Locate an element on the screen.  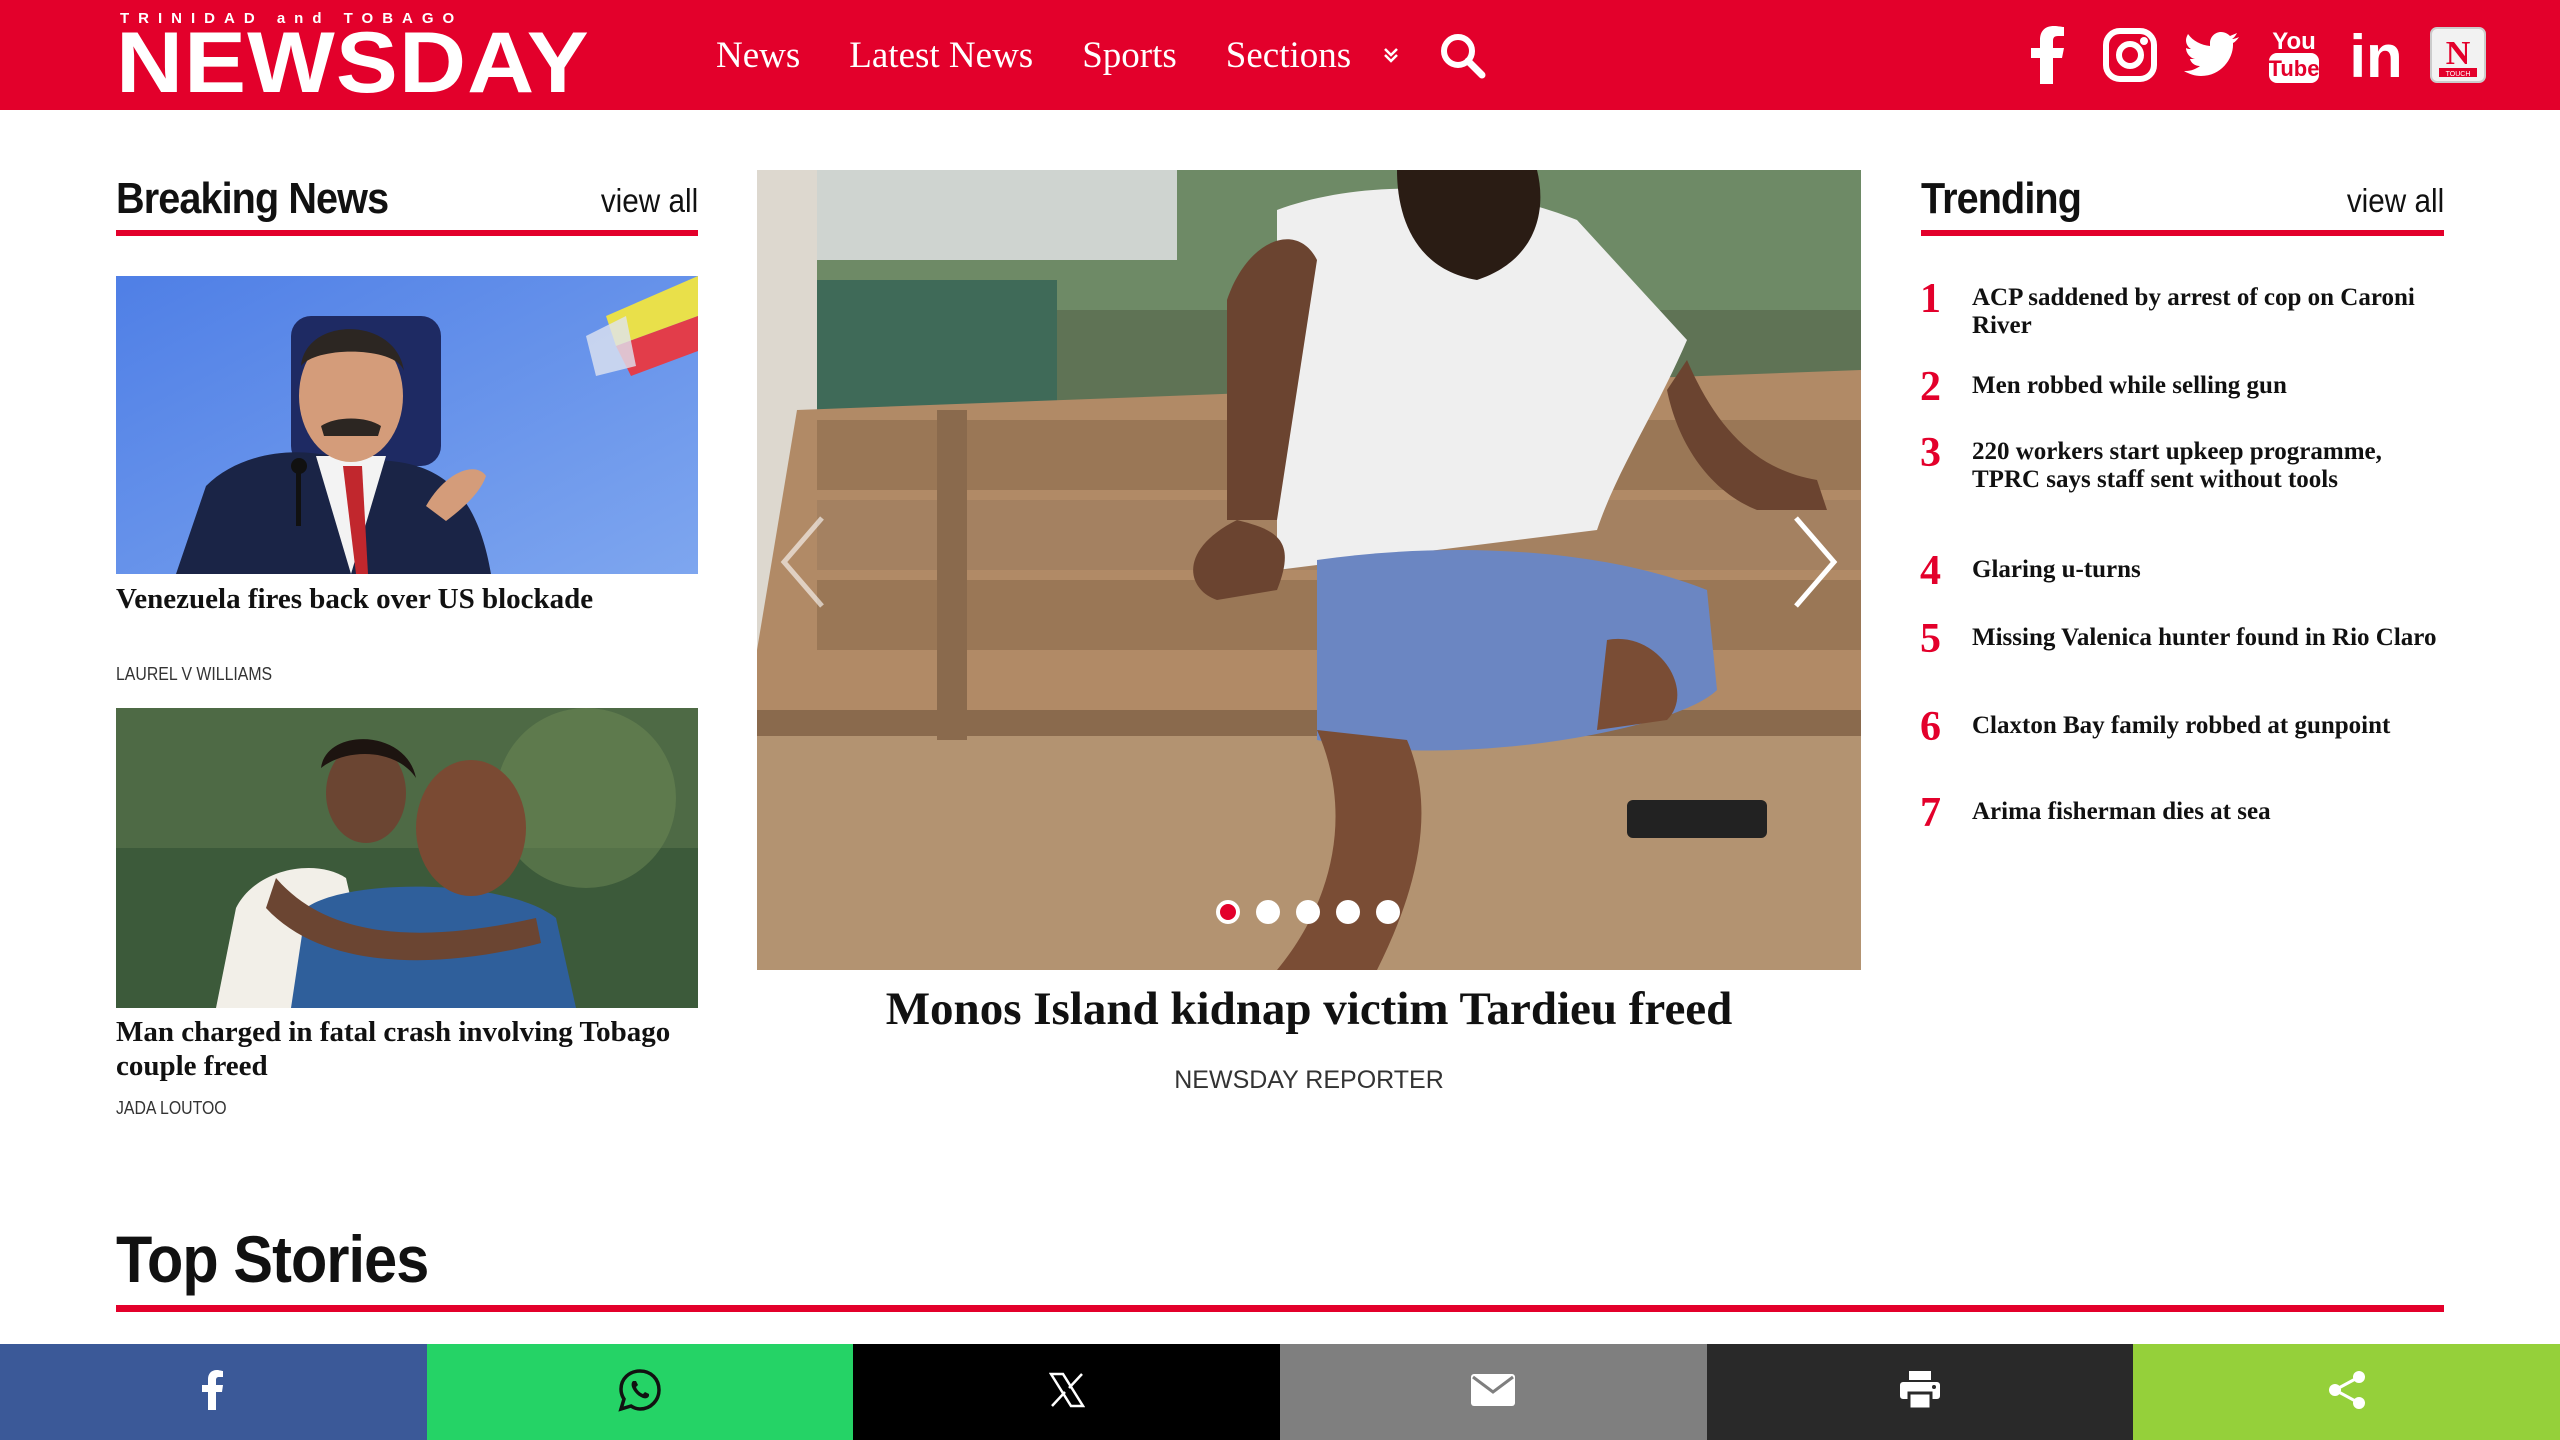
nav-sections: Sections is located at coordinates (1288, 55).